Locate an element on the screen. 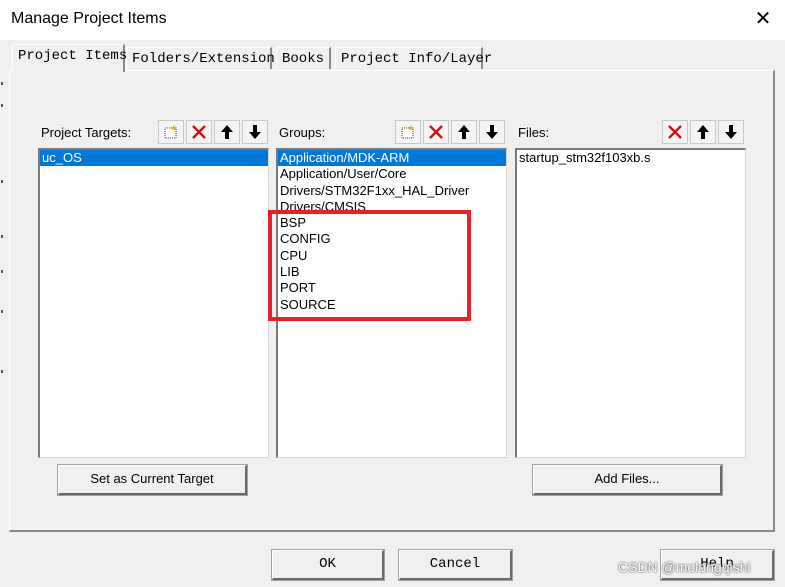 This screenshot has height=587, width=785. new-group-button is located at coordinates (408, 132).